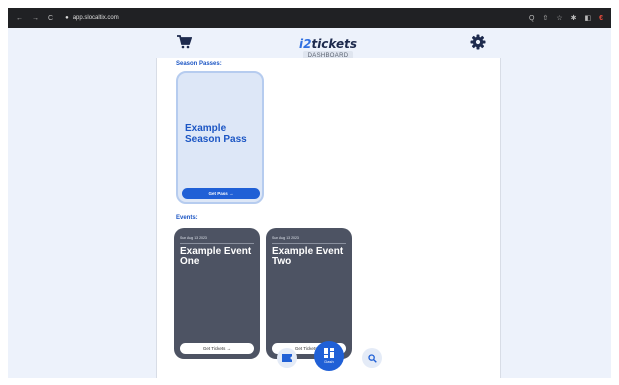 The width and height of the screenshot is (619, 385). I want to click on nav-search-button, so click(372, 358).